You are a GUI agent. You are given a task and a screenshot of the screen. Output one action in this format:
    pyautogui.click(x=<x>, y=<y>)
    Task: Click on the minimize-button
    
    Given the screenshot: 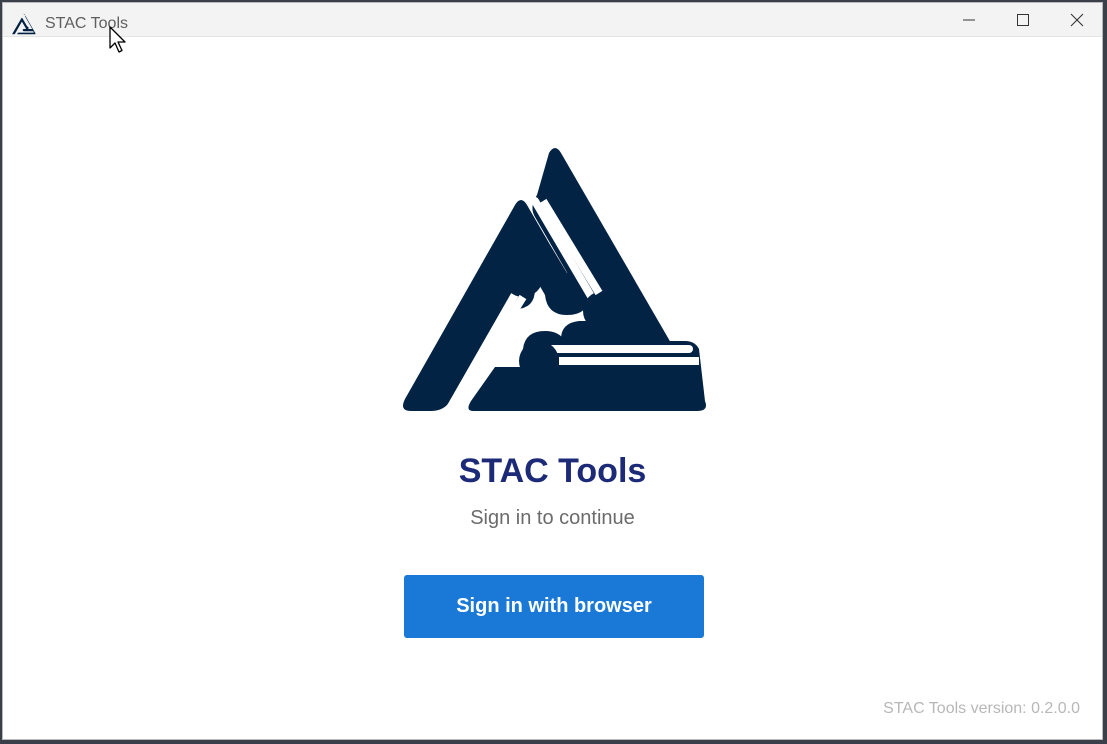 What is the action you would take?
    pyautogui.click(x=969, y=19)
    